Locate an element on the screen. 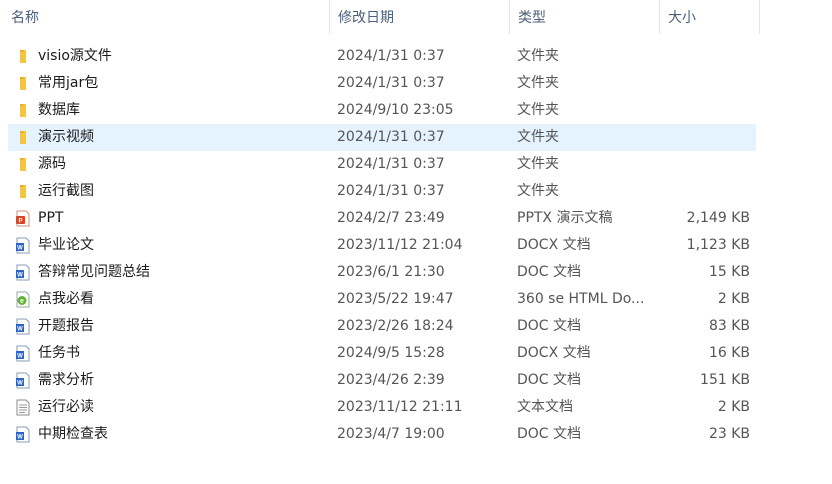  file-size: 83 KB is located at coordinates (729, 326).